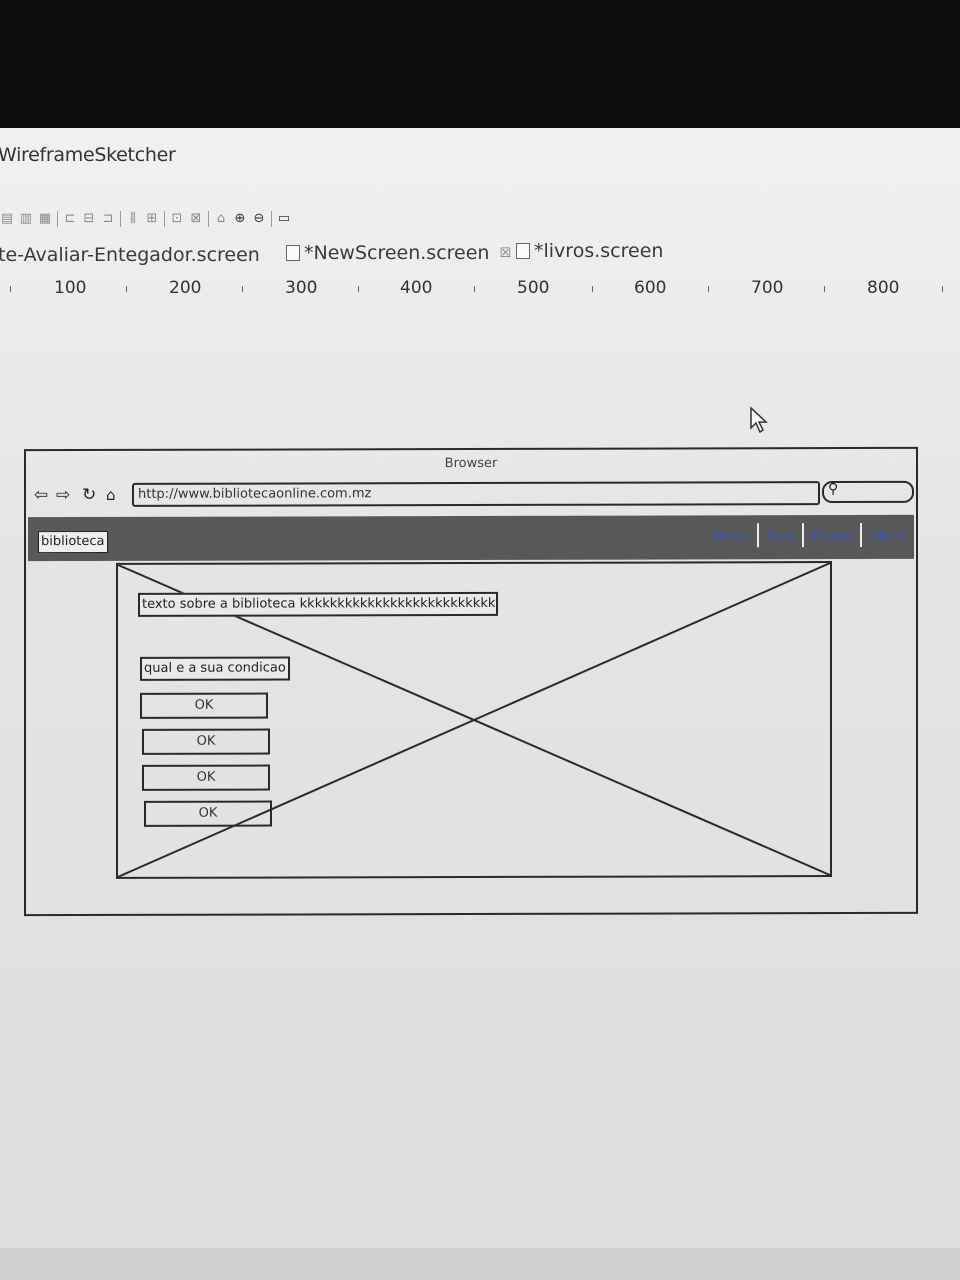 Image resolution: width=960 pixels, height=1280 pixels. What do you see at coordinates (204, 705) in the screenshot?
I see `ok-button-1: OK` at bounding box center [204, 705].